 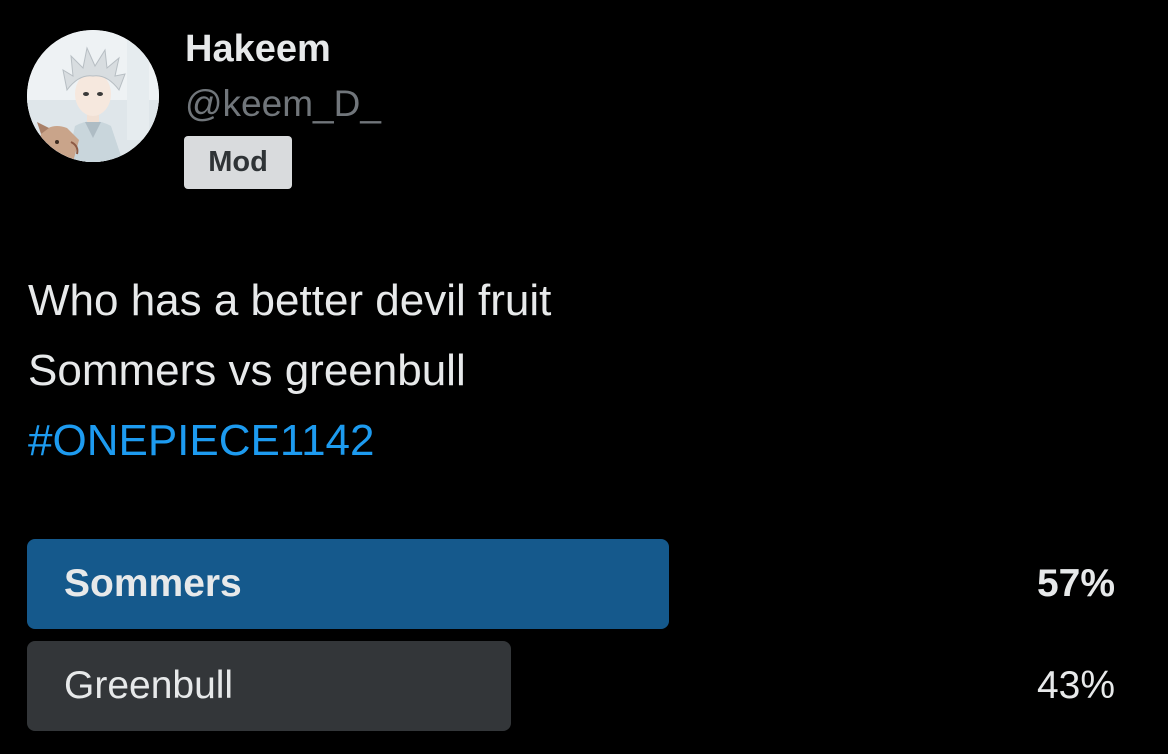 I want to click on anime-avatar-icon, so click(x=93, y=96).